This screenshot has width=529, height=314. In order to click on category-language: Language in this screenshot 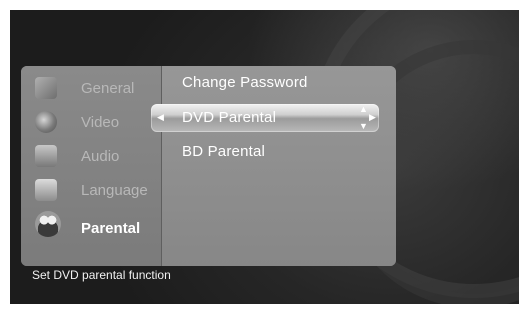, I will do `click(94, 191)`.